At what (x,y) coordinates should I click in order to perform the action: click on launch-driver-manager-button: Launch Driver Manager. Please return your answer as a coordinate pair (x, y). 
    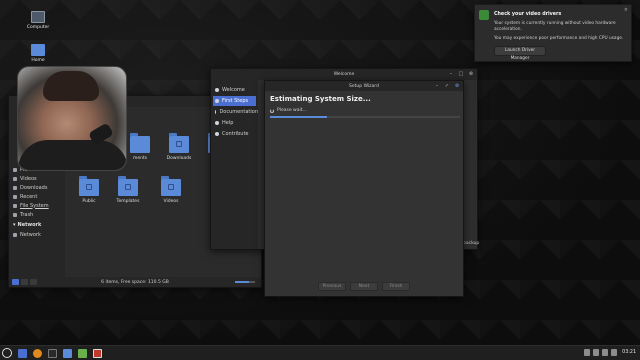
    Looking at the image, I should click on (520, 53).